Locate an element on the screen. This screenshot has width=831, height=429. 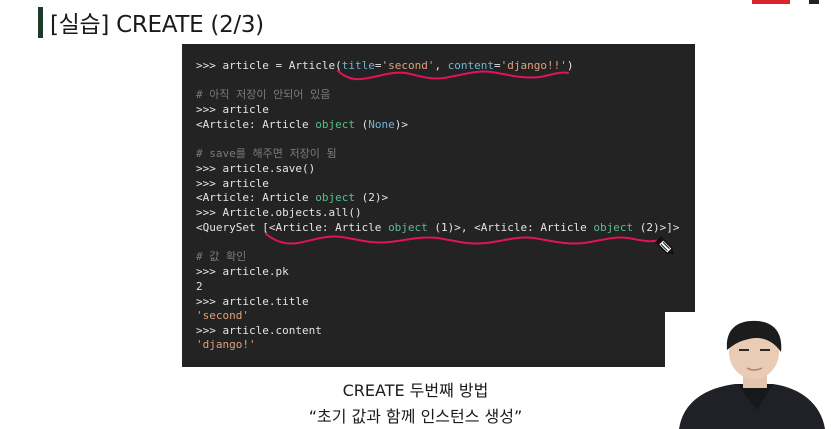
annotation-underline-queryset is located at coordinates (463, 239).